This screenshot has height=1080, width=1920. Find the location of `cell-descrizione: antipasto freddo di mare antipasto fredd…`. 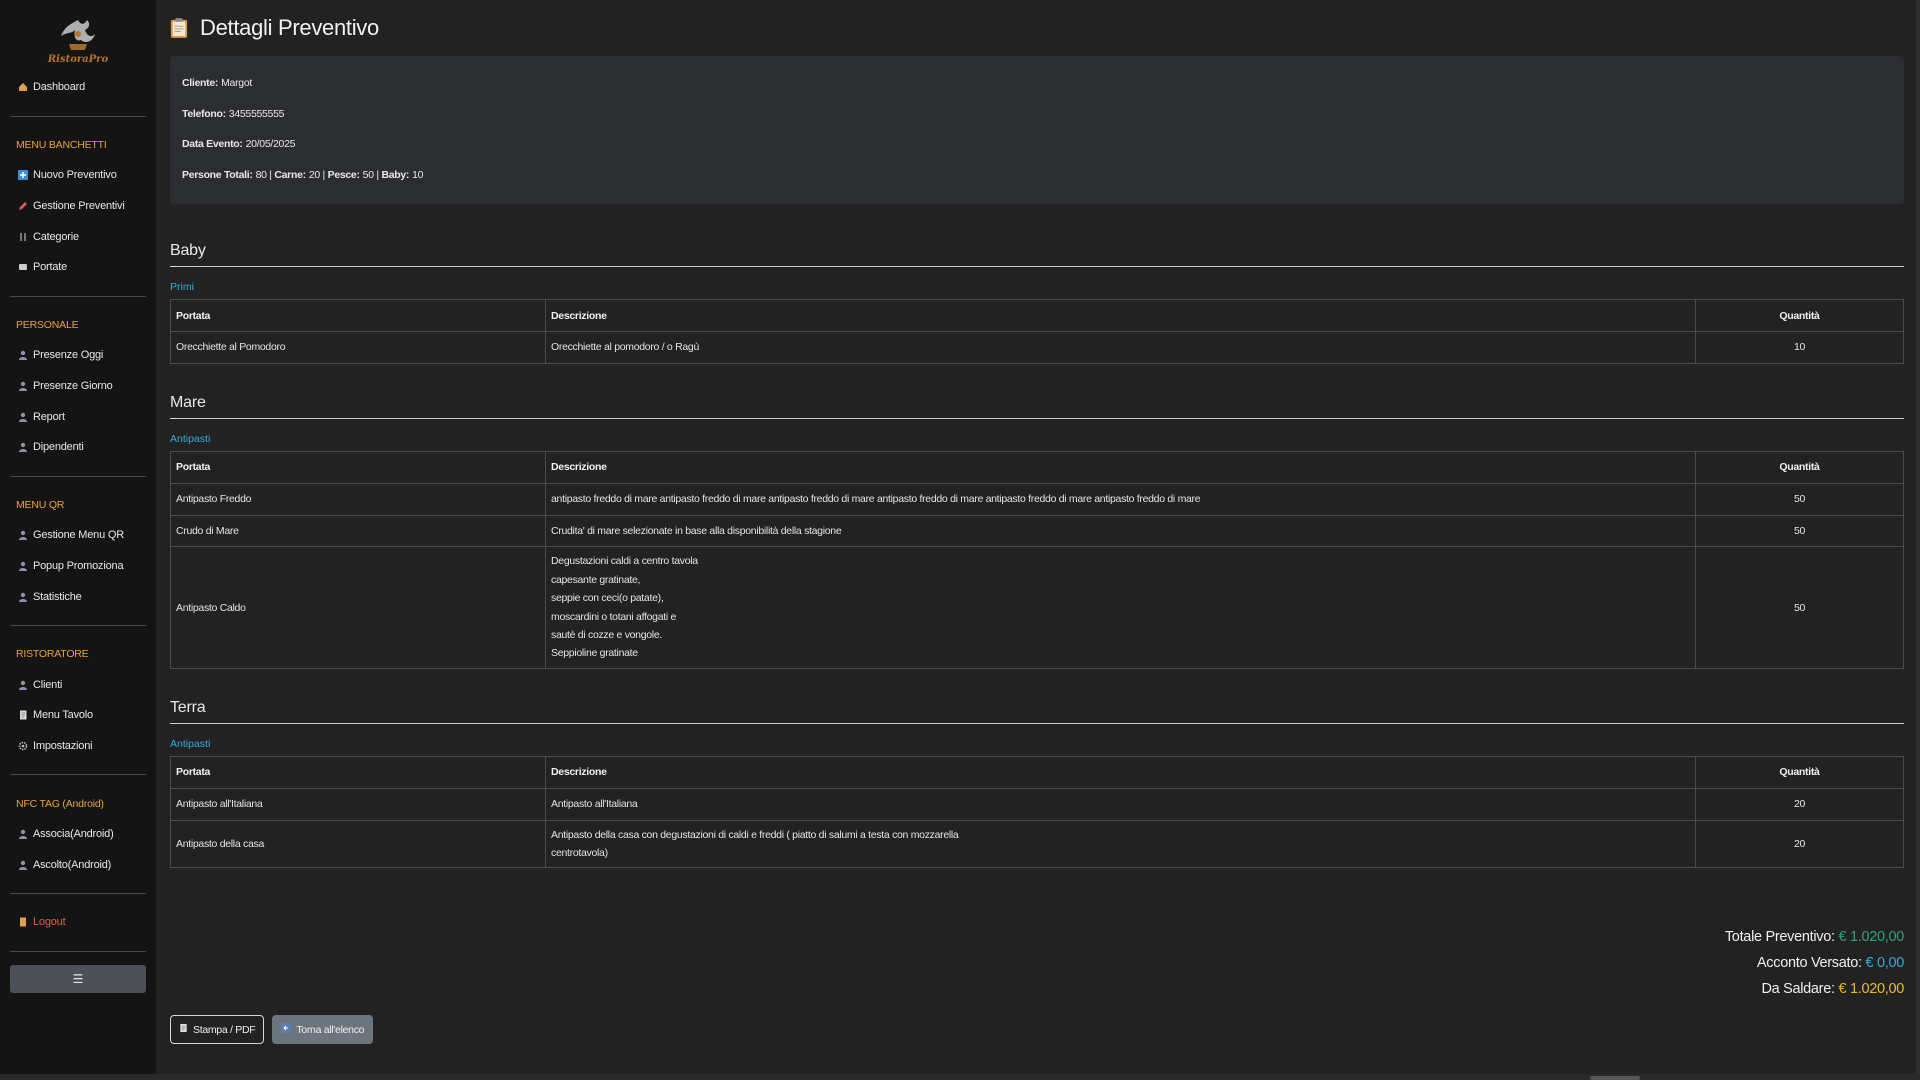

cell-descrizione: antipasto freddo di mare antipasto fredd… is located at coordinates (1120, 499).